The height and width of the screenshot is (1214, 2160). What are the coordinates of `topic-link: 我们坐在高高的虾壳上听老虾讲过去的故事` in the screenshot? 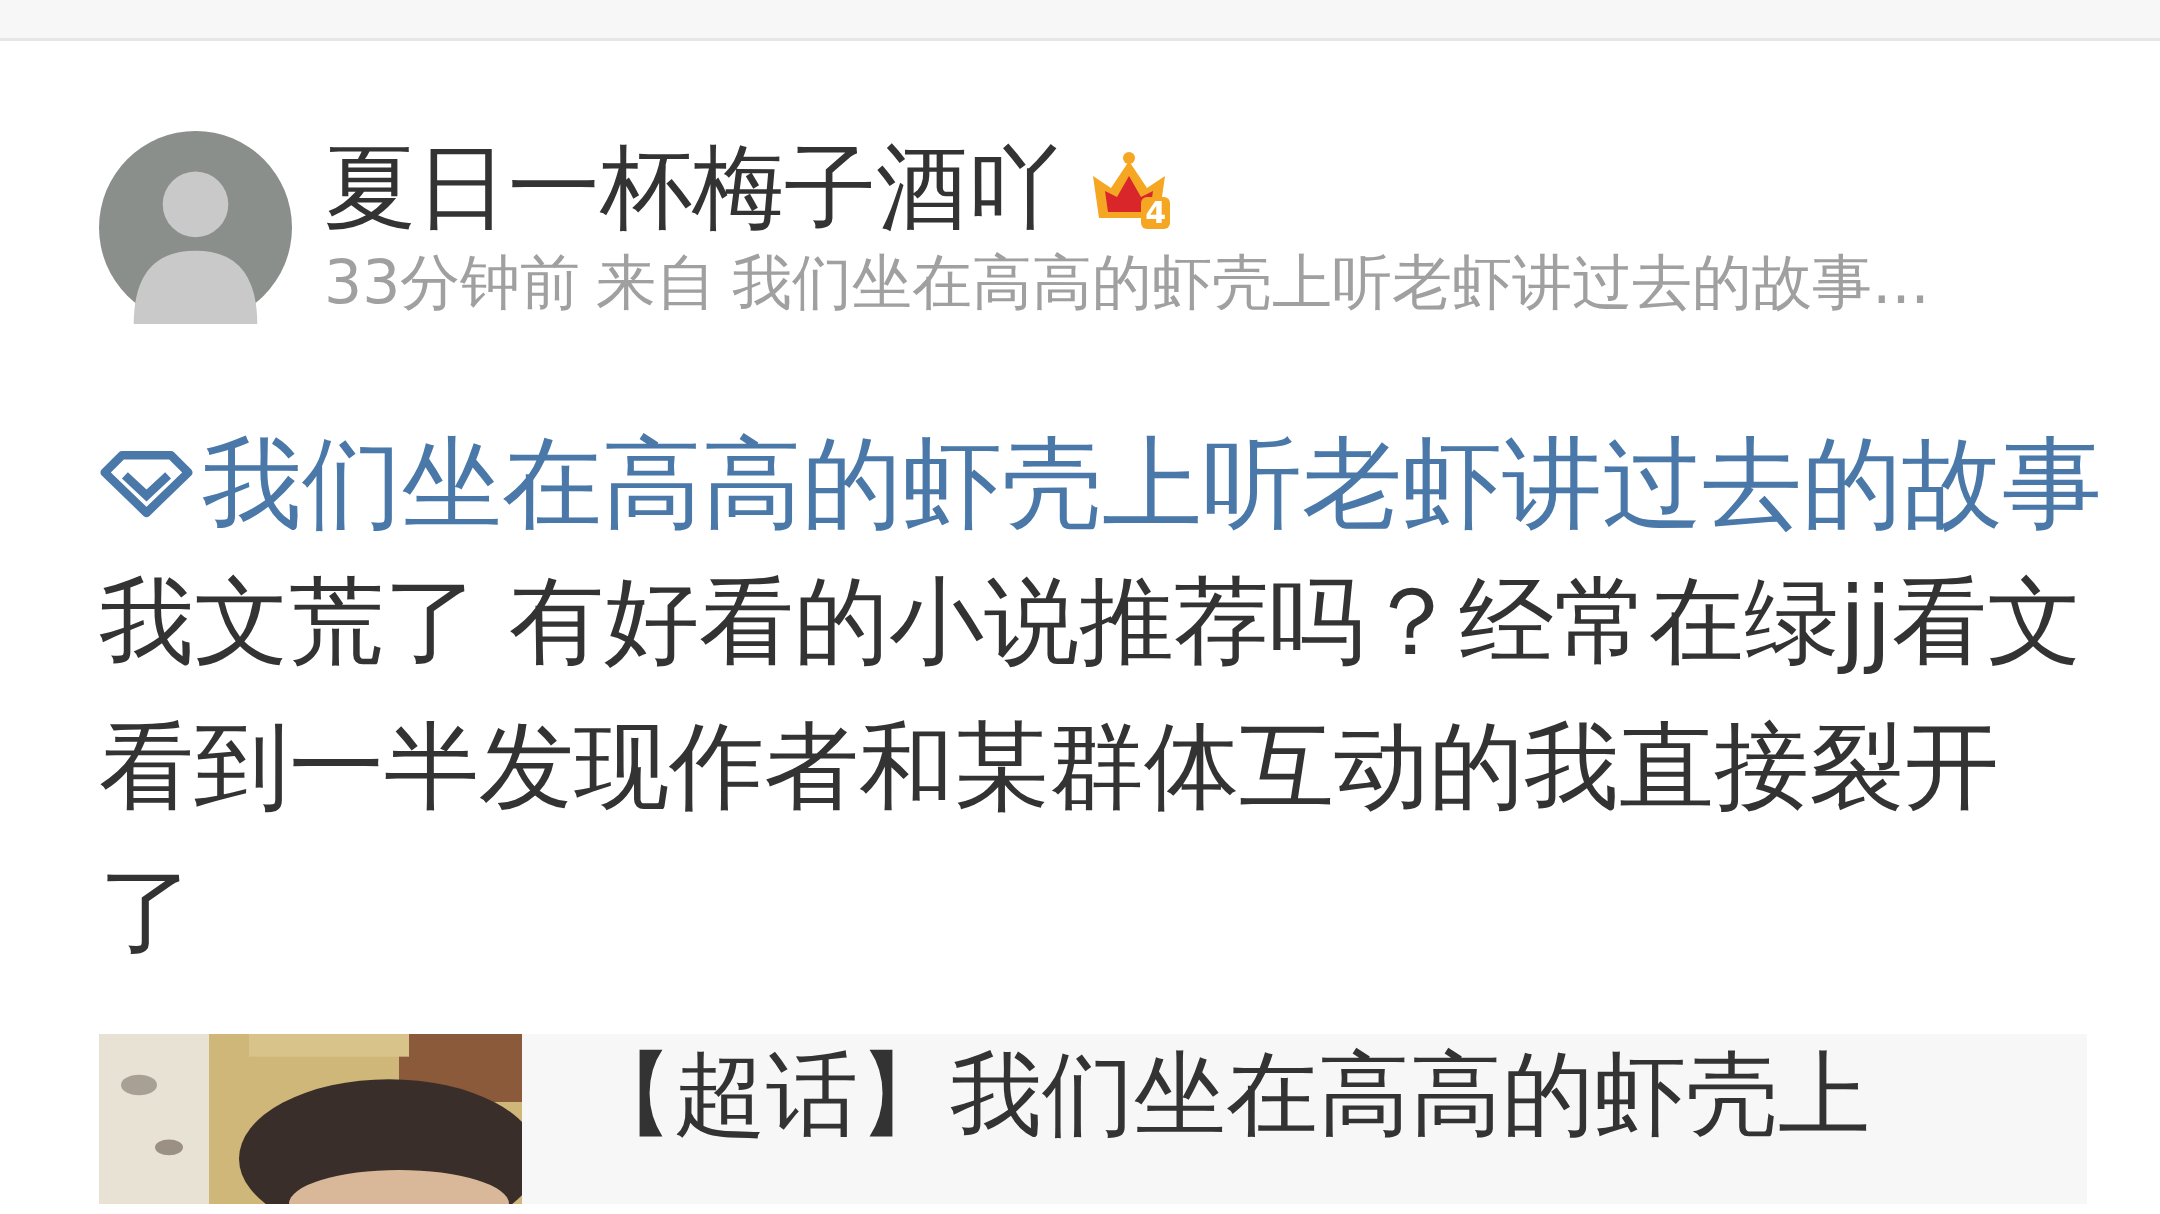 It's located at (1152, 484).